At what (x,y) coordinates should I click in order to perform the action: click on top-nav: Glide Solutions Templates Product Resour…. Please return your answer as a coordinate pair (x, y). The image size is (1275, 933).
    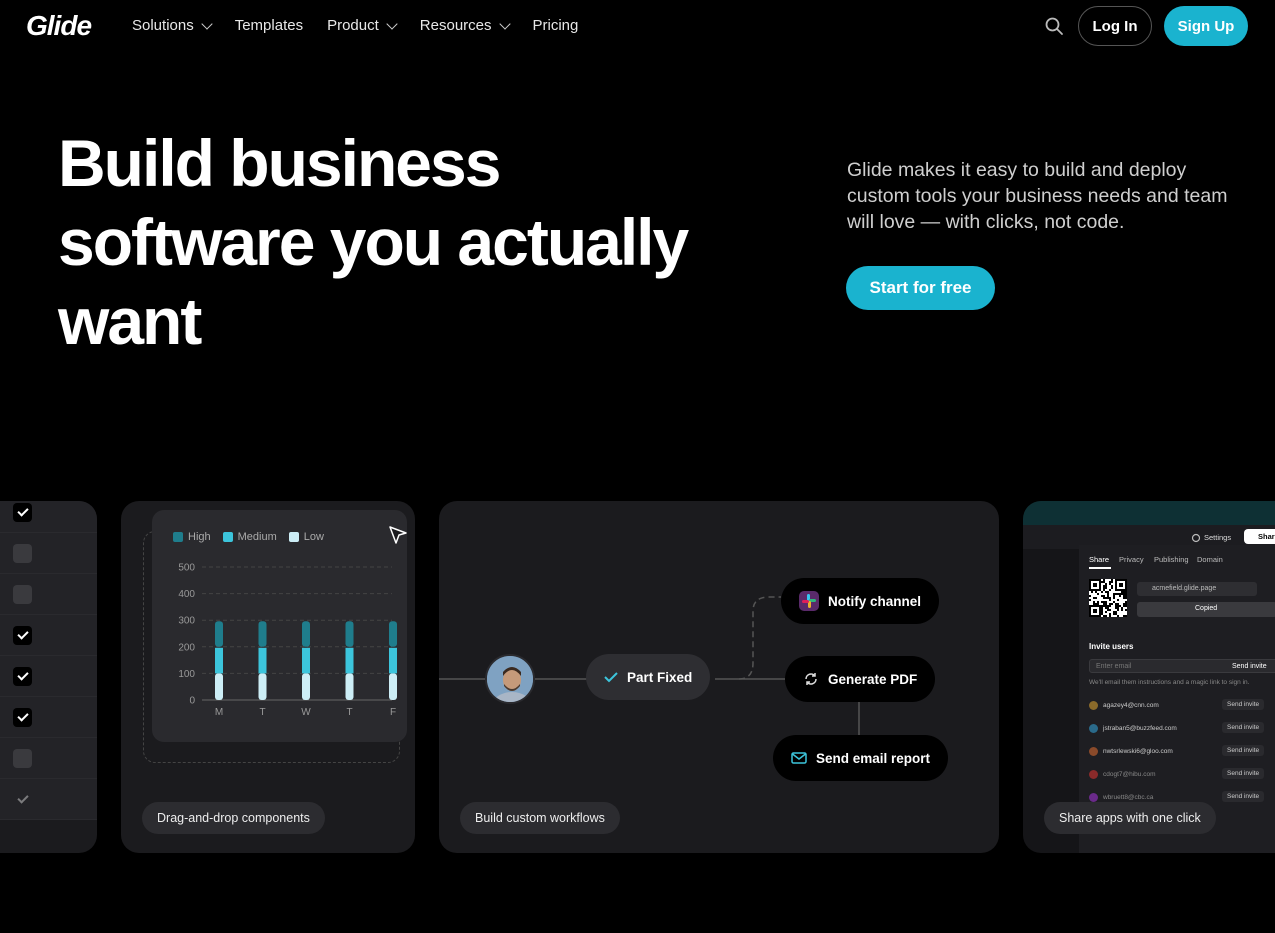
    Looking at the image, I should click on (637, 26).